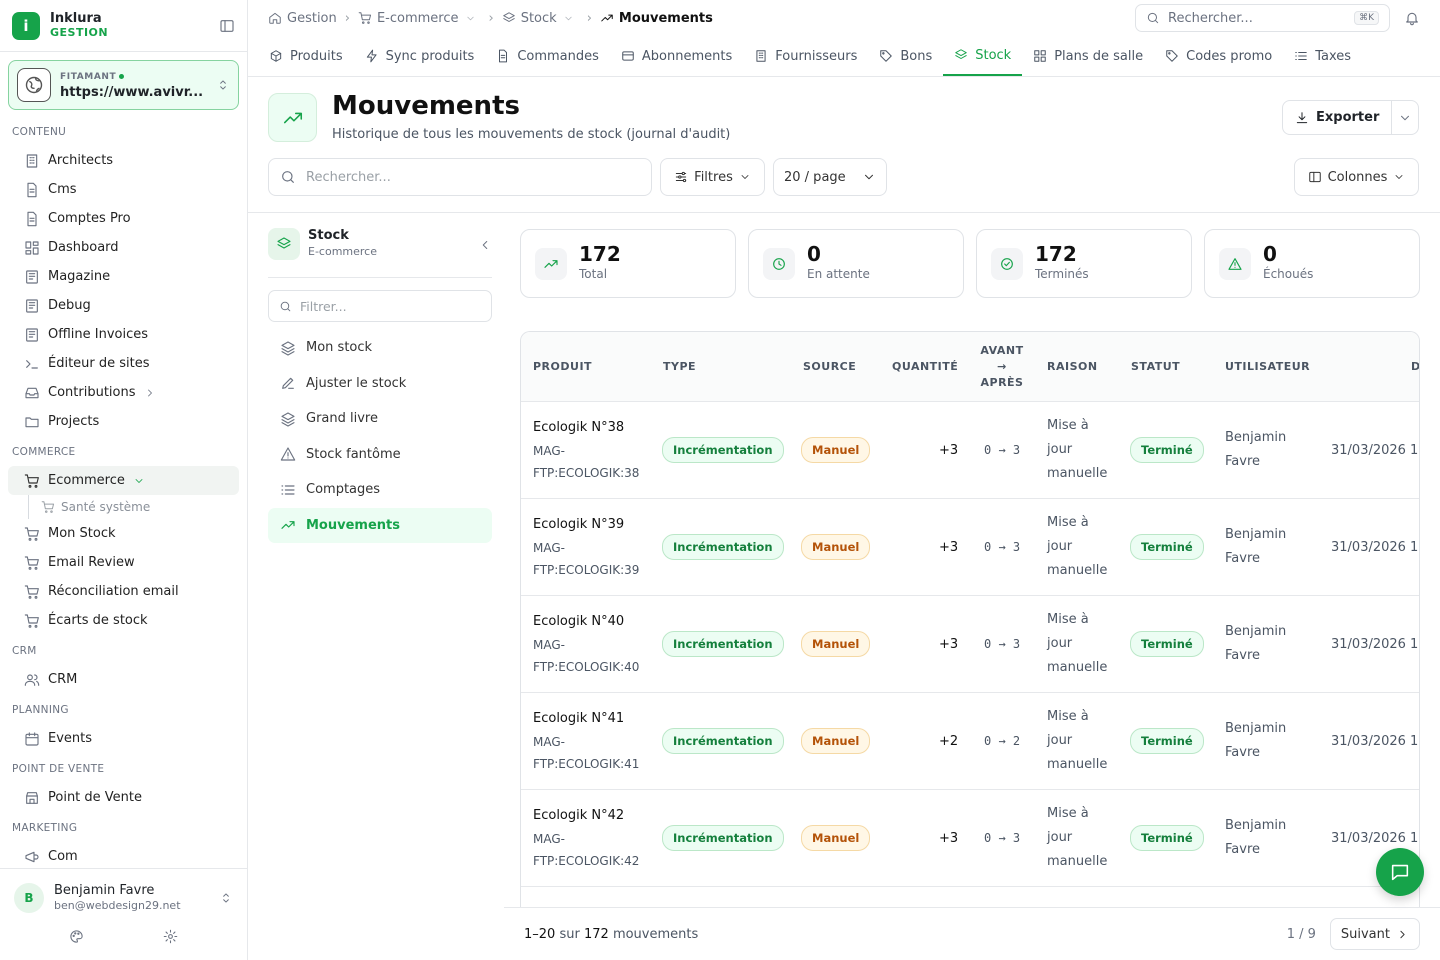  I want to click on stock-nav-stock-fantome: Stock fantôme, so click(380, 455).